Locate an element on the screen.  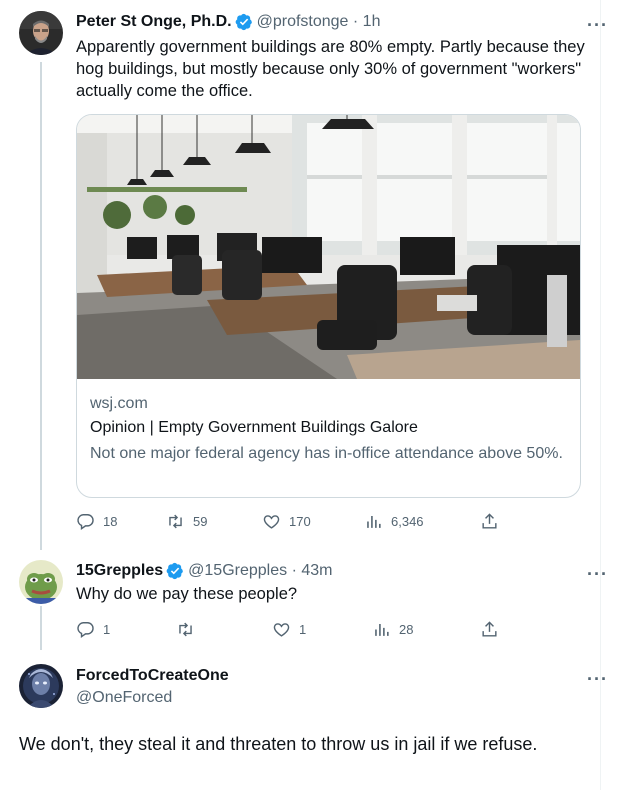
reply-count: 18 is located at coordinates (110, 521).